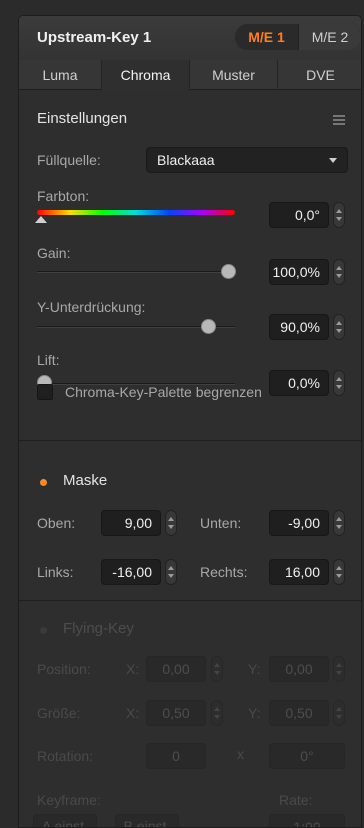  I want to click on mask-left-field: -16,00, so click(131, 572).